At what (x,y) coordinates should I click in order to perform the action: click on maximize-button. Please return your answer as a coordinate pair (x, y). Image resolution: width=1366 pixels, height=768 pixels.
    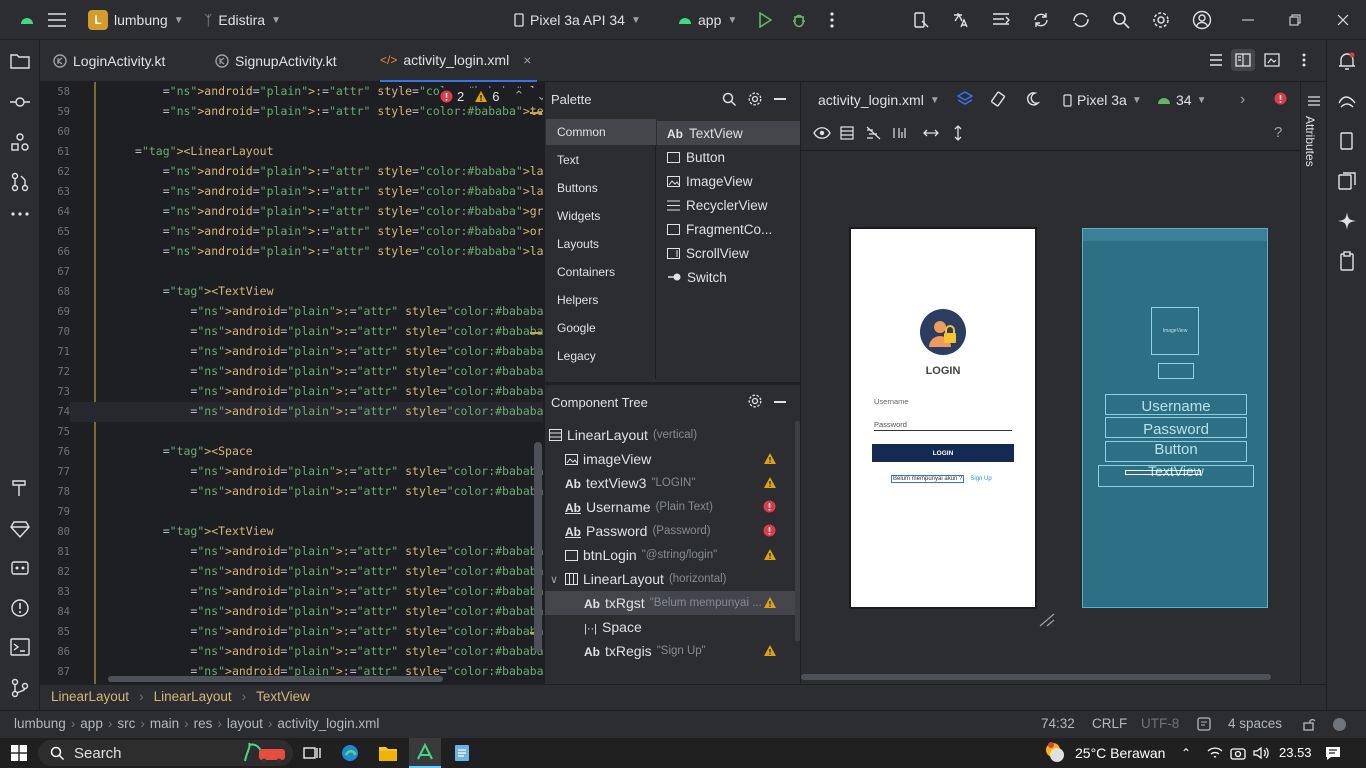
    Looking at the image, I should click on (1295, 20).